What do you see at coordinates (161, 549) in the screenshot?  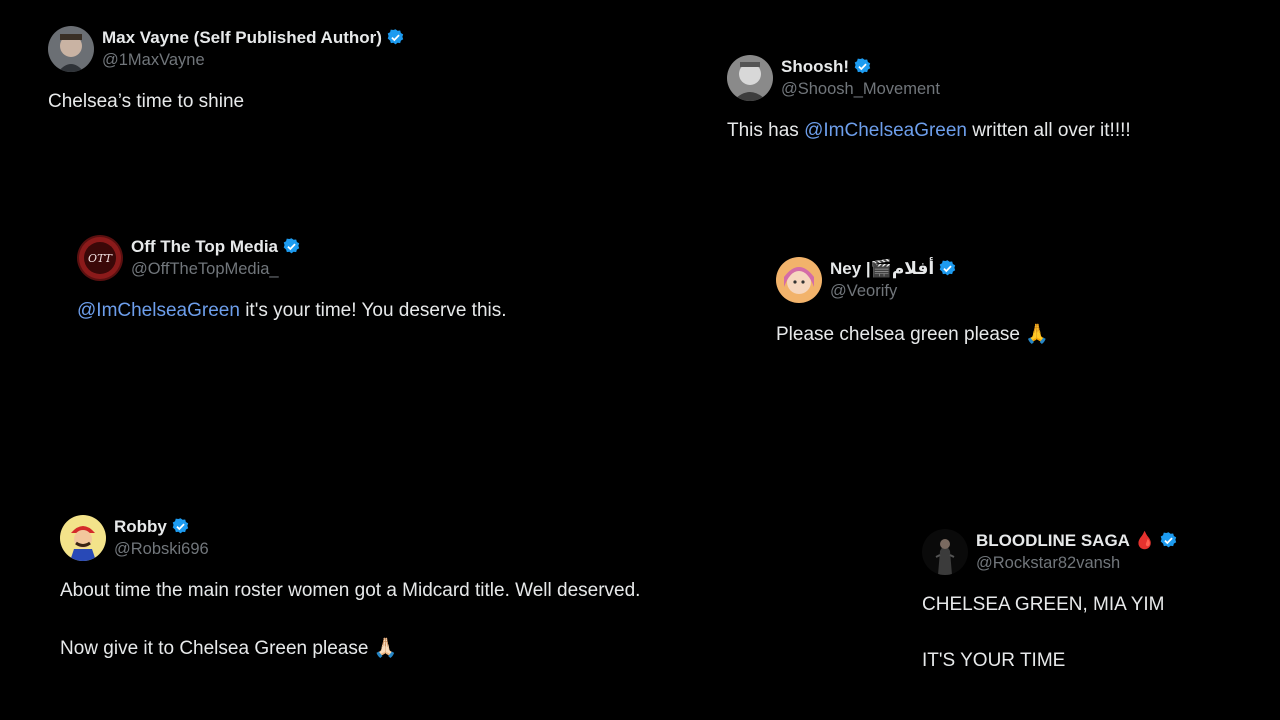 I see `user-handle: @Robski696` at bounding box center [161, 549].